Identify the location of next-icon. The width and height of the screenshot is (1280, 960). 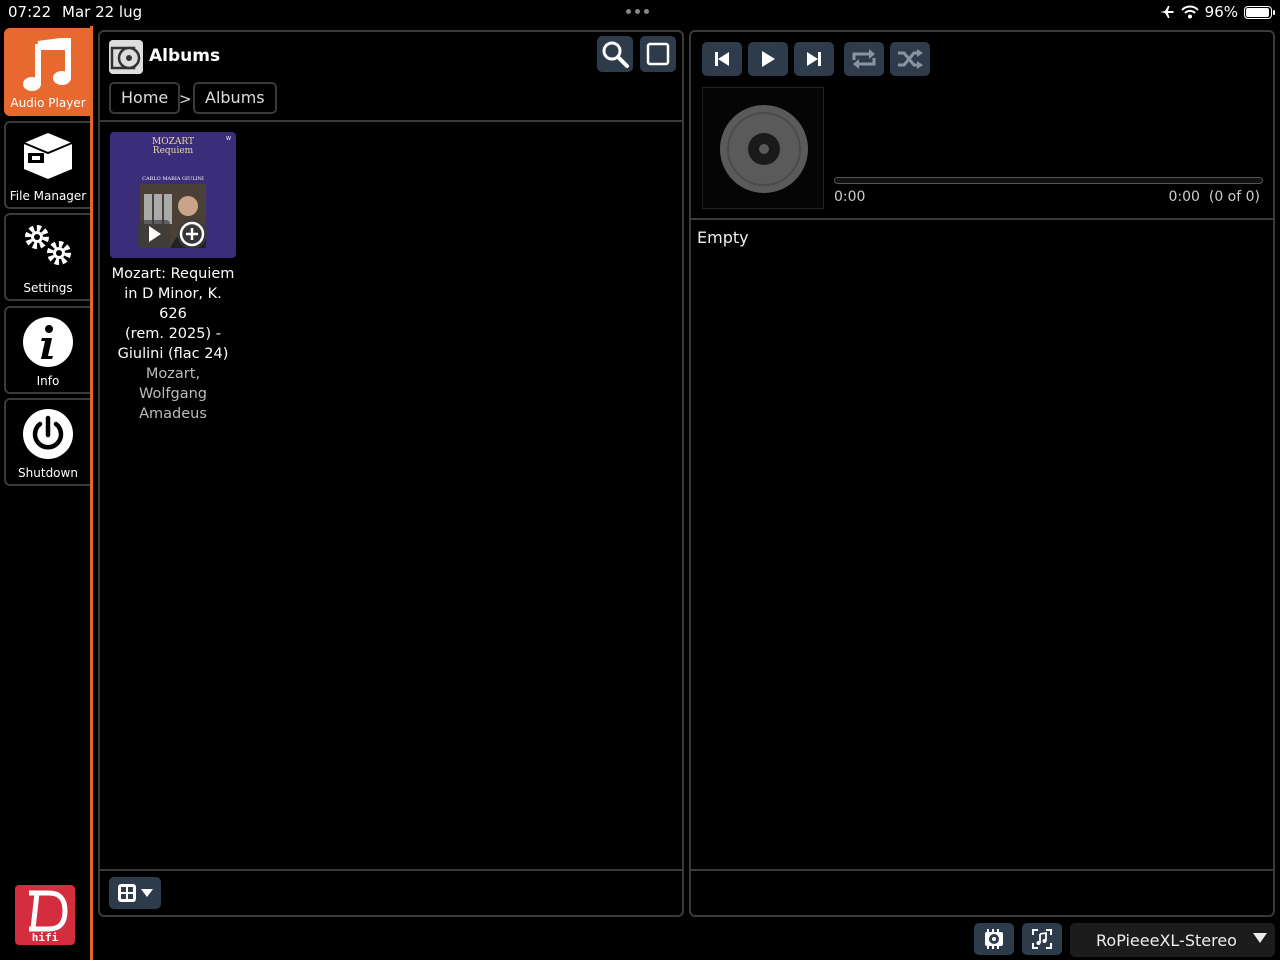
(814, 59).